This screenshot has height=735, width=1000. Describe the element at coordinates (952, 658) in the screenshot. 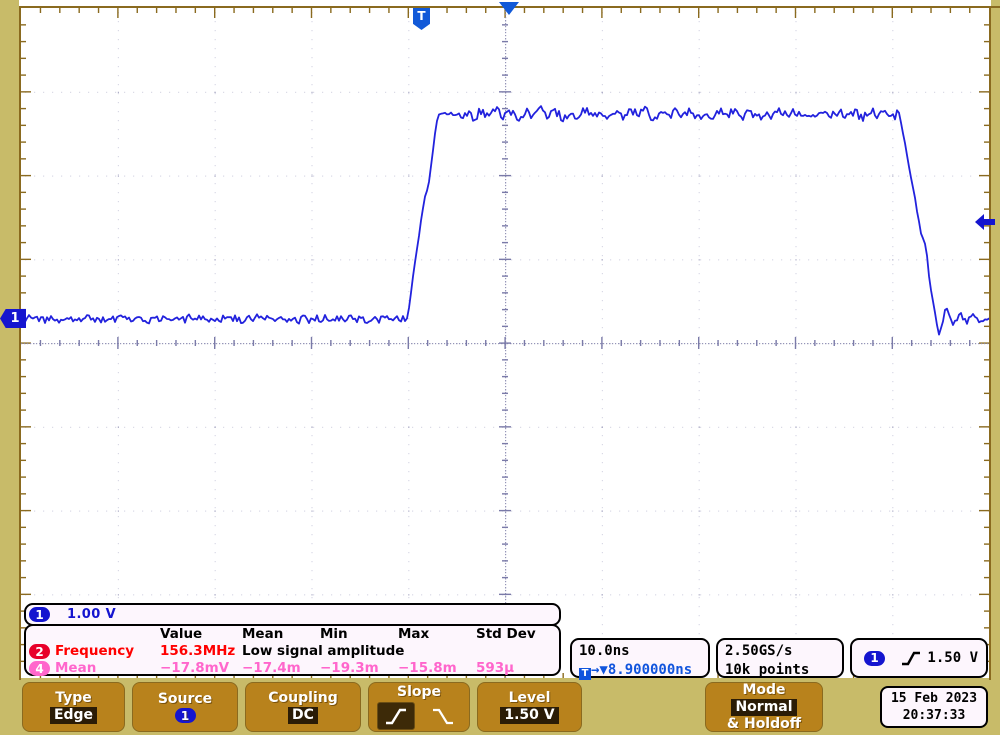

I see `trigger-level-value: 1.50 V` at that location.